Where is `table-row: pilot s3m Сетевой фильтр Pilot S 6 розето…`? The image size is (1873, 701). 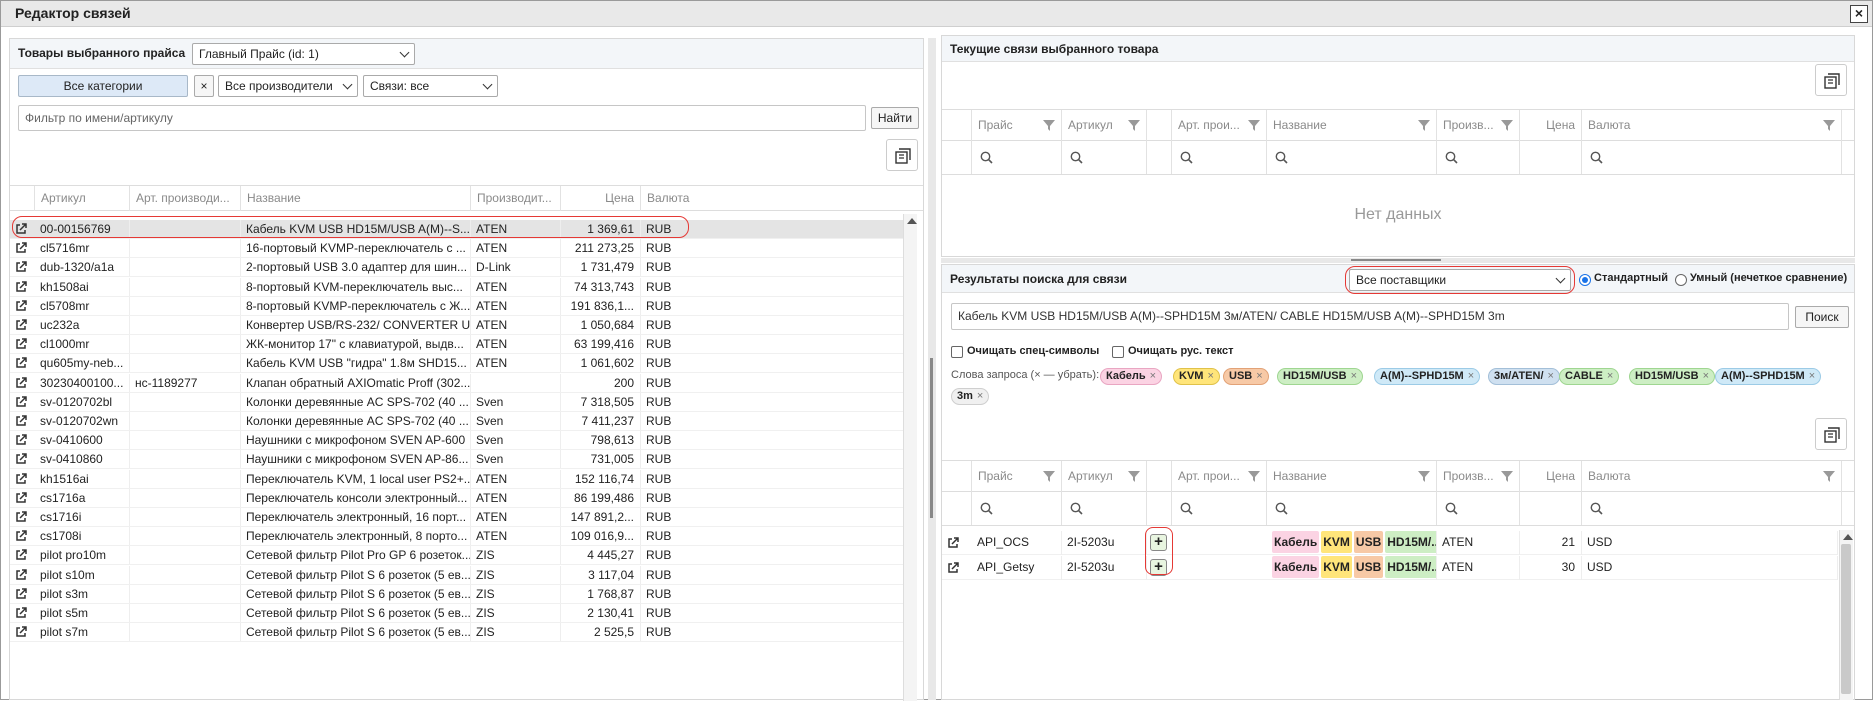 table-row: pilot s3m Сетевой фильтр Pilot S 6 розето… is located at coordinates (456, 594).